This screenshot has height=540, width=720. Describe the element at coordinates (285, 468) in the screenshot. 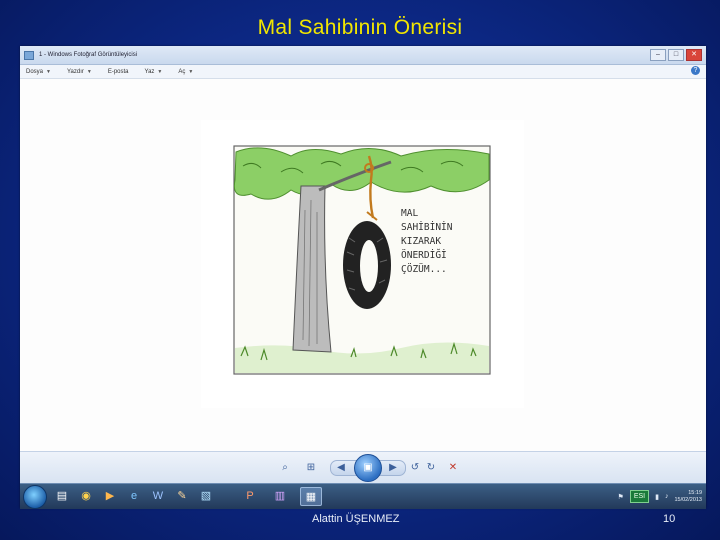

I see `zoom-icon: ⌕` at that location.